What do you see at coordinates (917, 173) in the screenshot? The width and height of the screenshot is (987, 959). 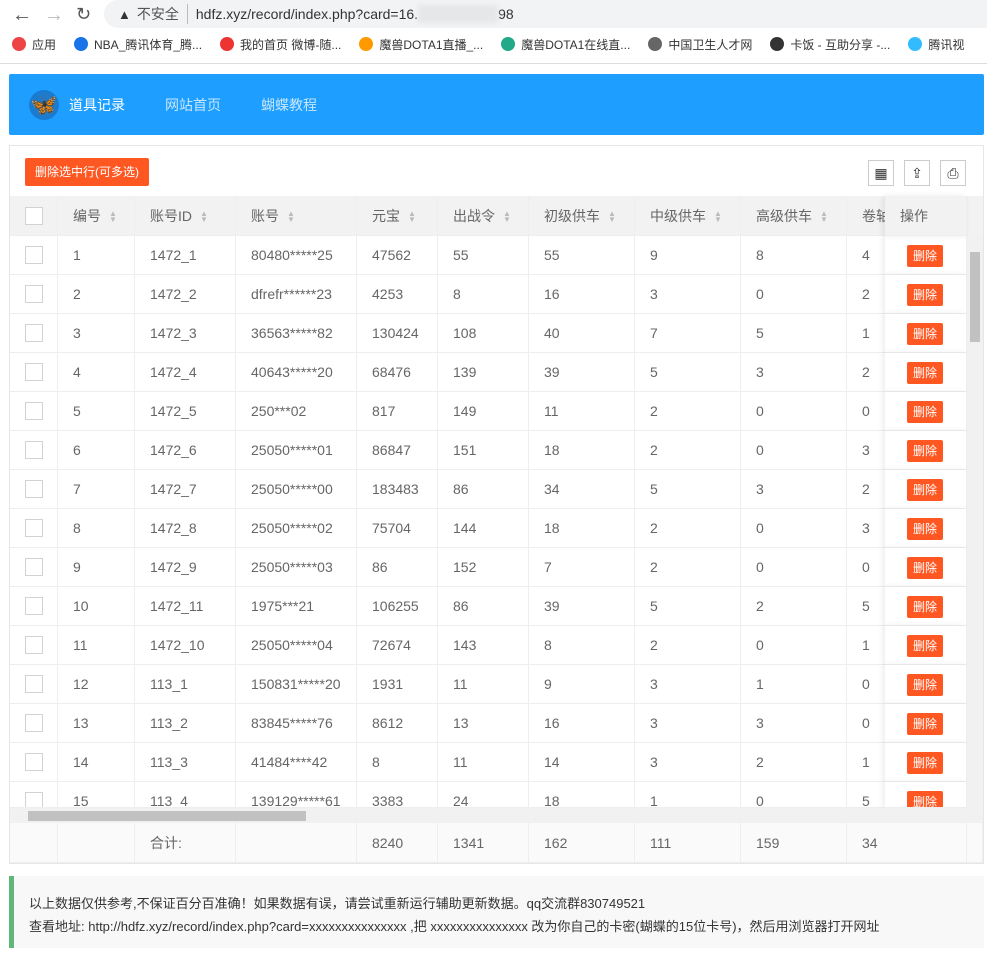 I see `export-icon: ⇪` at bounding box center [917, 173].